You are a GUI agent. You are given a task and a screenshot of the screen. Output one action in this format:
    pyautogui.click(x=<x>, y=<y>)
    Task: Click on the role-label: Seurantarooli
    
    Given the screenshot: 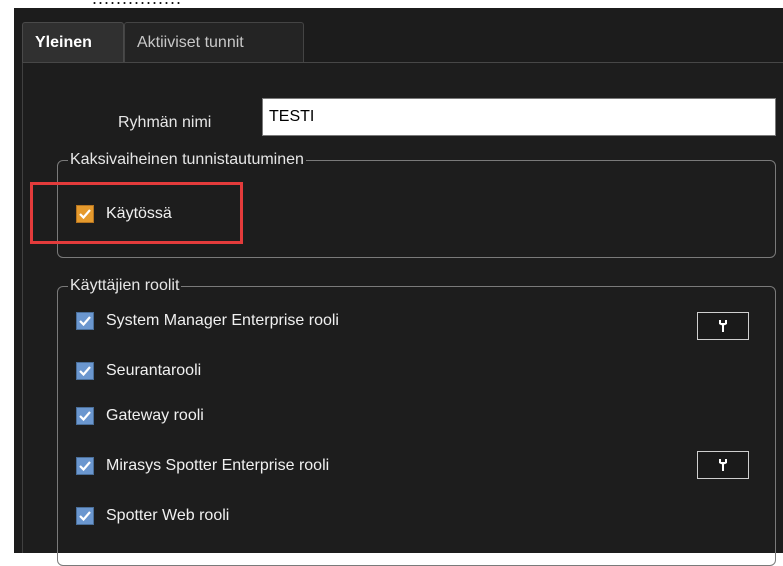 What is the action you would take?
    pyautogui.click(x=154, y=370)
    